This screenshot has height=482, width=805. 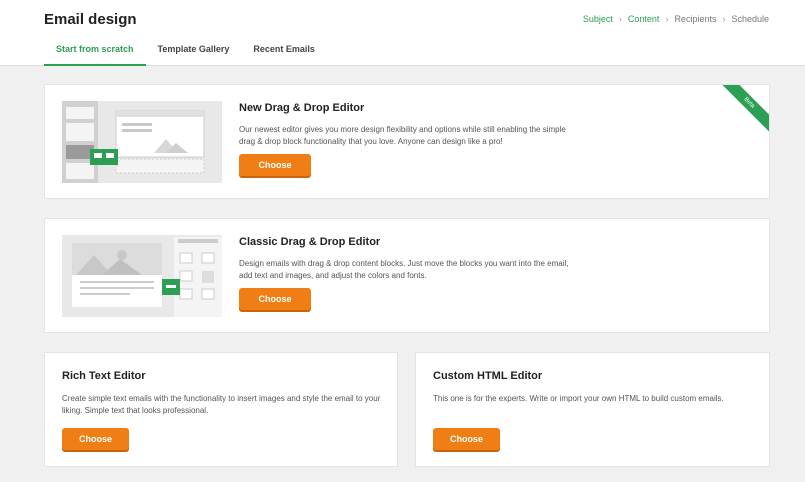 What do you see at coordinates (104, 376) in the screenshot?
I see `rich-text-title: Rich Text Editor` at bounding box center [104, 376].